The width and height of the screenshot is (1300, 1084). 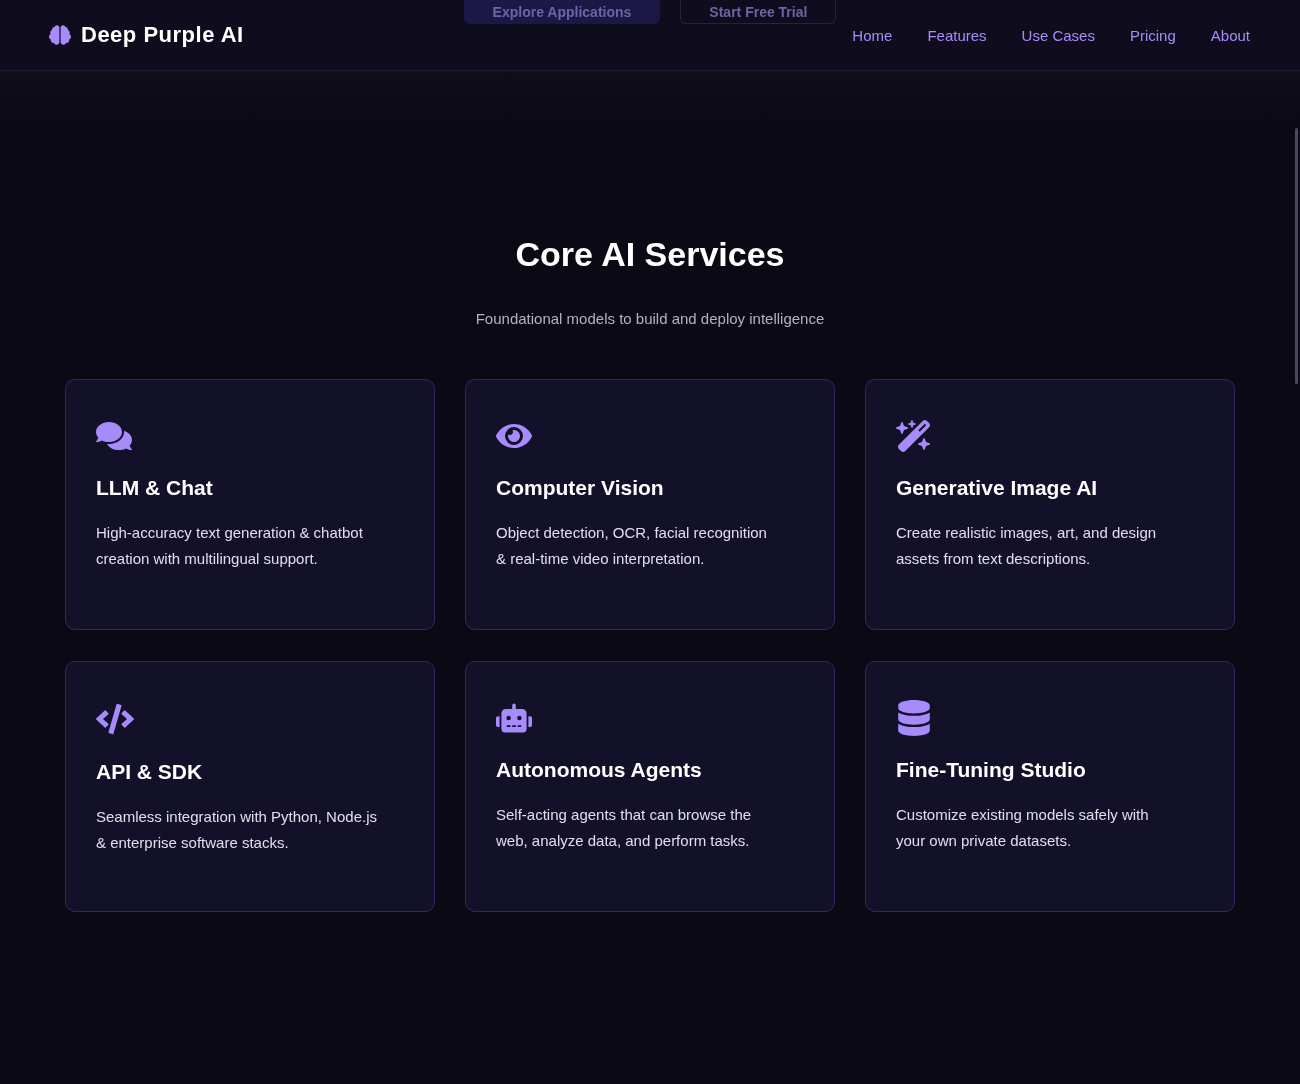 I want to click on card-title: Generative Image AI, so click(x=997, y=488).